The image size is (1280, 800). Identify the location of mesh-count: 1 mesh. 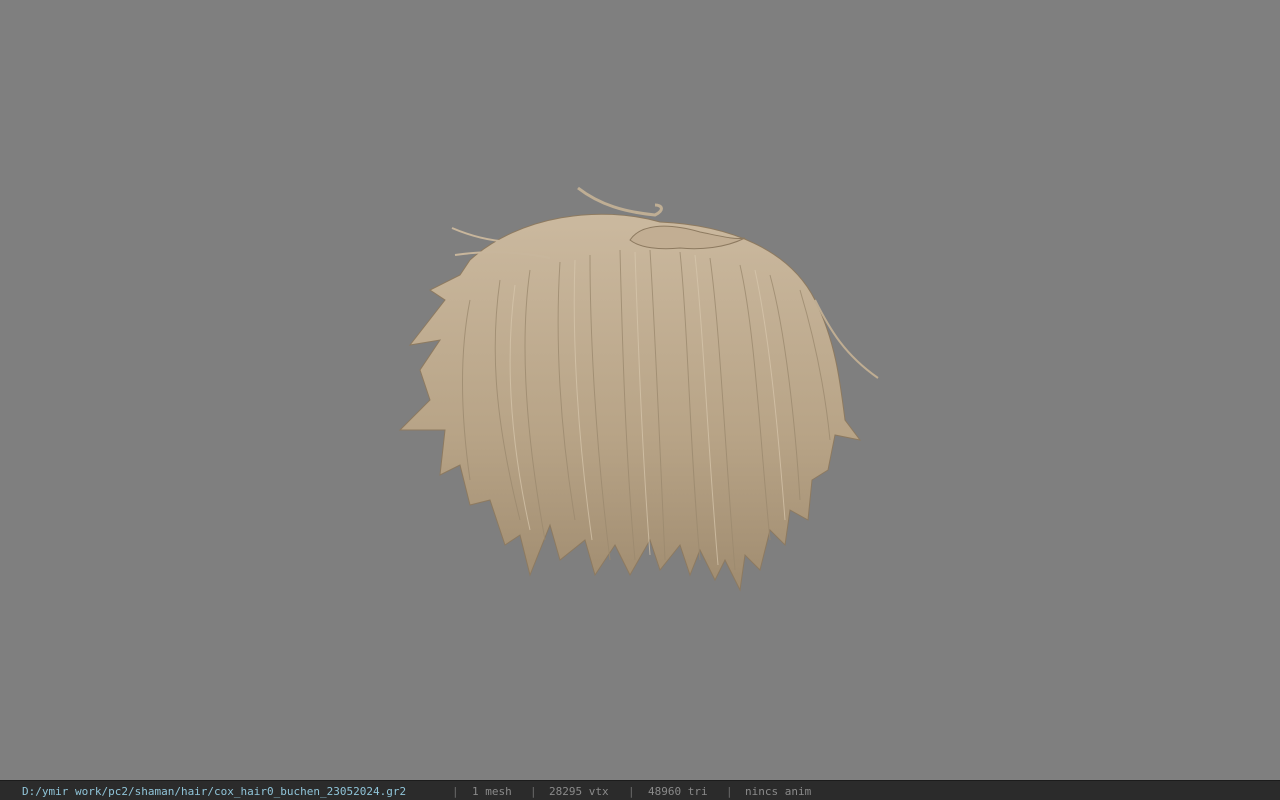
(492, 791).